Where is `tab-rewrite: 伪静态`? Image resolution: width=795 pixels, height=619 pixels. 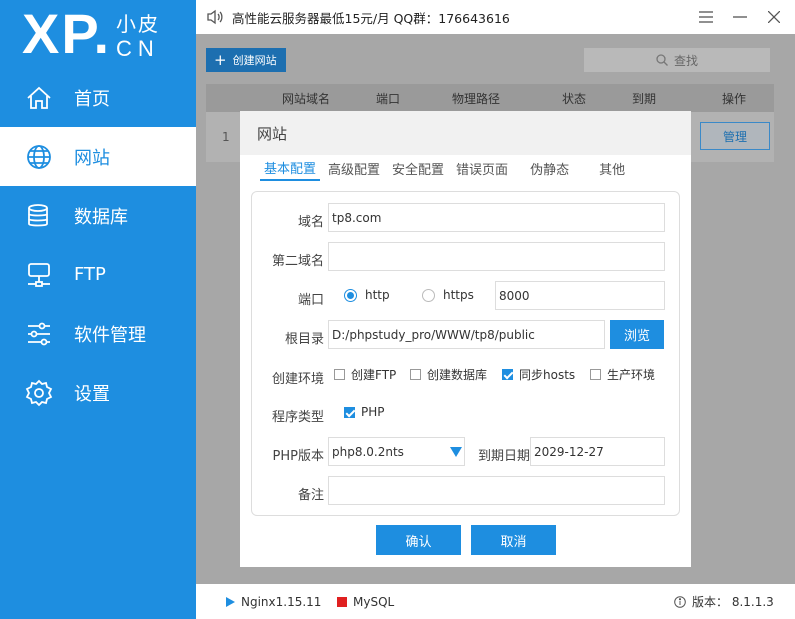
tab-rewrite: 伪静态 is located at coordinates (549, 168).